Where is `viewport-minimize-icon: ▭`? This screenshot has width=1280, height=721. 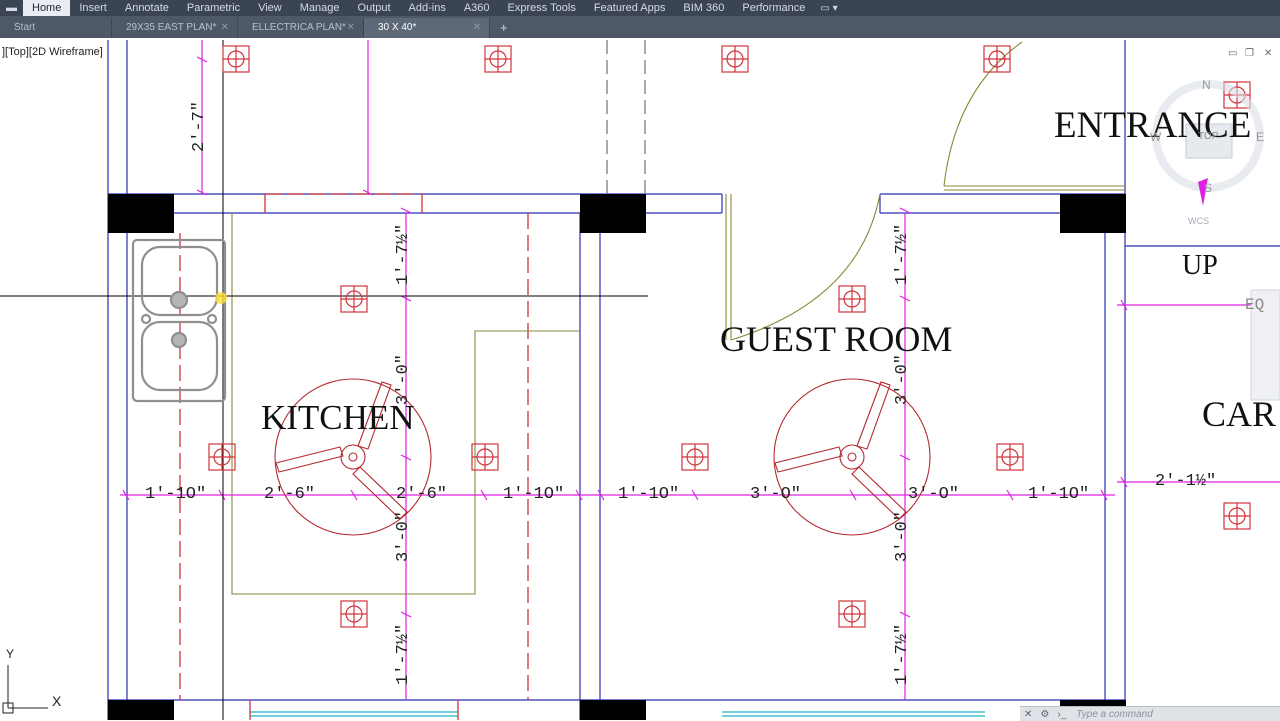
viewport-minimize-icon: ▭ is located at coordinates (1232, 53).